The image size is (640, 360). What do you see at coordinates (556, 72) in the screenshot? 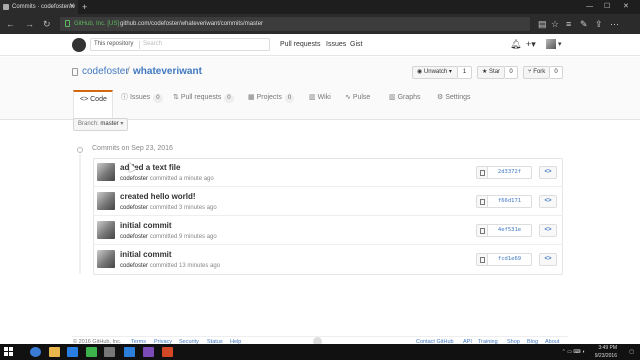
I see `forks-count: 0` at bounding box center [556, 72].